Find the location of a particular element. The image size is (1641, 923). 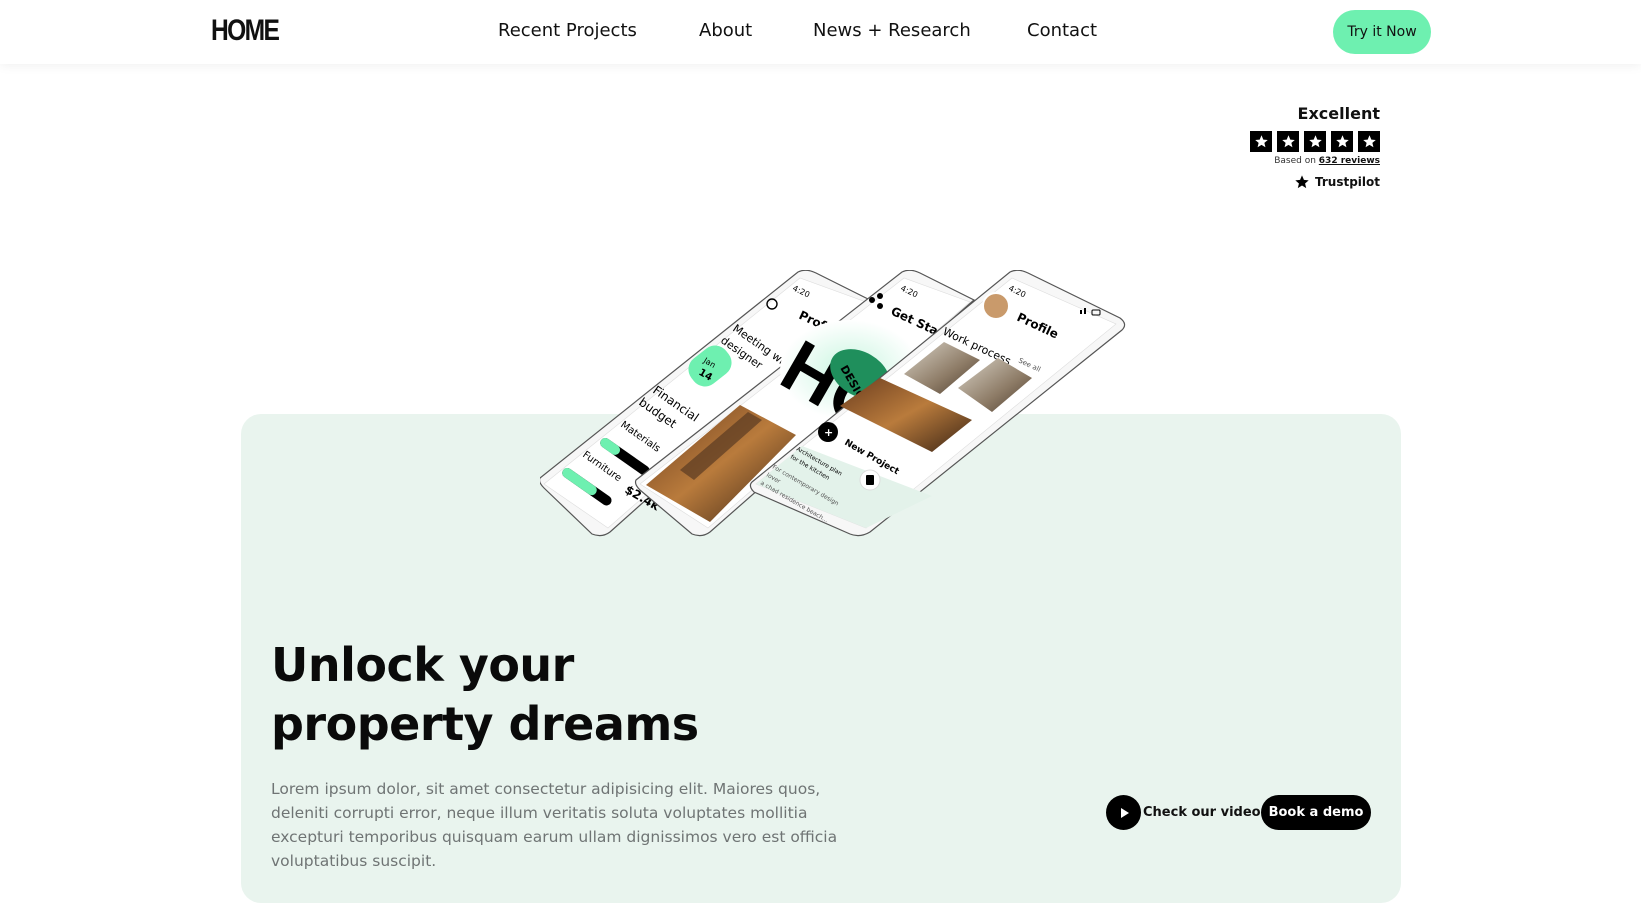

rating-stars is located at coordinates (1300, 141).